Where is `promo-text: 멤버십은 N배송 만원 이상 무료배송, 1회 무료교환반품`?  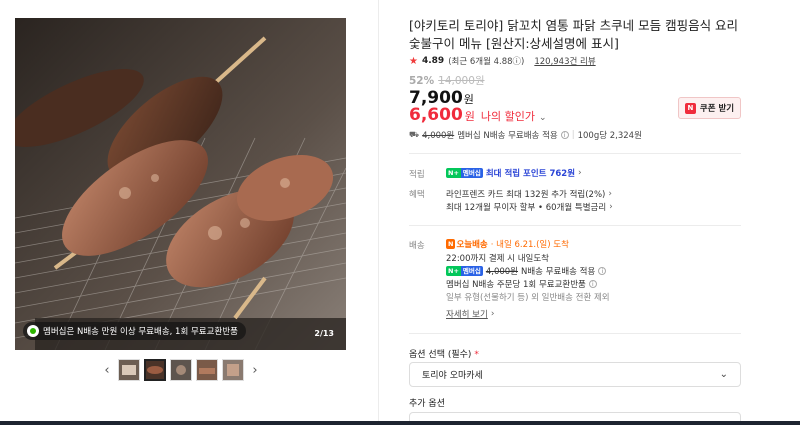 promo-text: 멤버십은 N배송 만원 이상 무료배송, 1회 무료교환반품 is located at coordinates (140, 332).